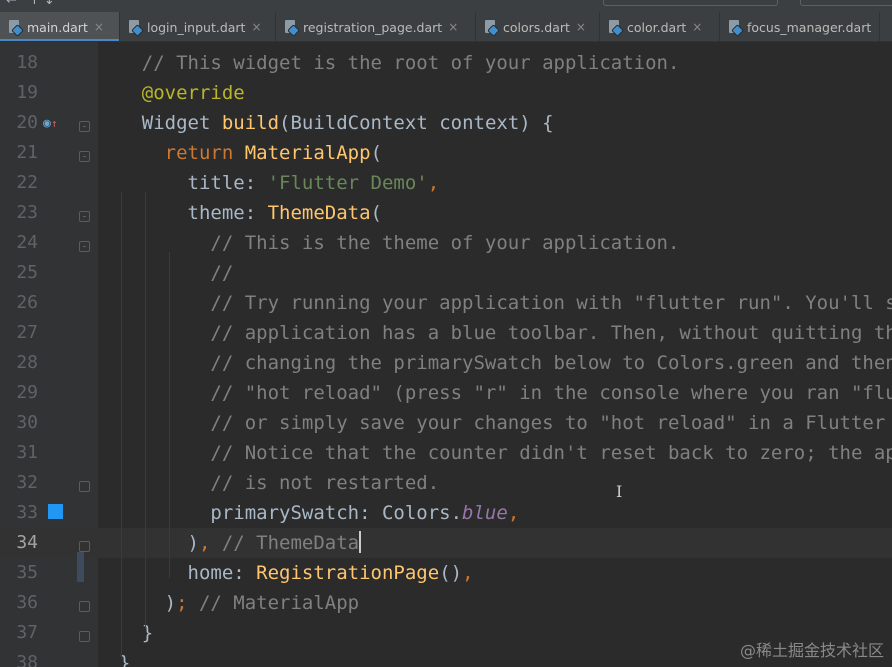 The height and width of the screenshot is (667, 892). Describe the element at coordinates (228, 603) in the screenshot. I see `code-text: ); // MaterialApp` at that location.